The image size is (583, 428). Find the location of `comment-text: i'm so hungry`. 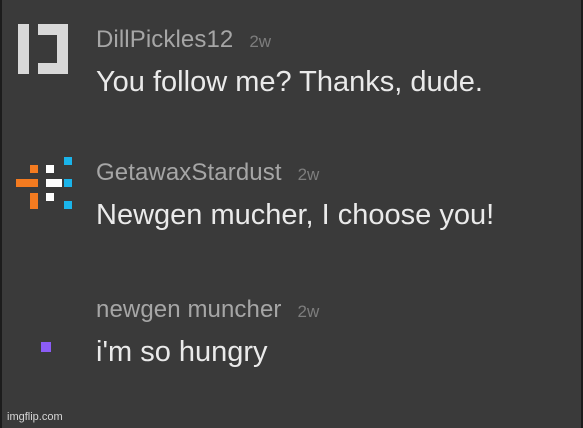

comment-text: i'm so hungry is located at coordinates (182, 352).